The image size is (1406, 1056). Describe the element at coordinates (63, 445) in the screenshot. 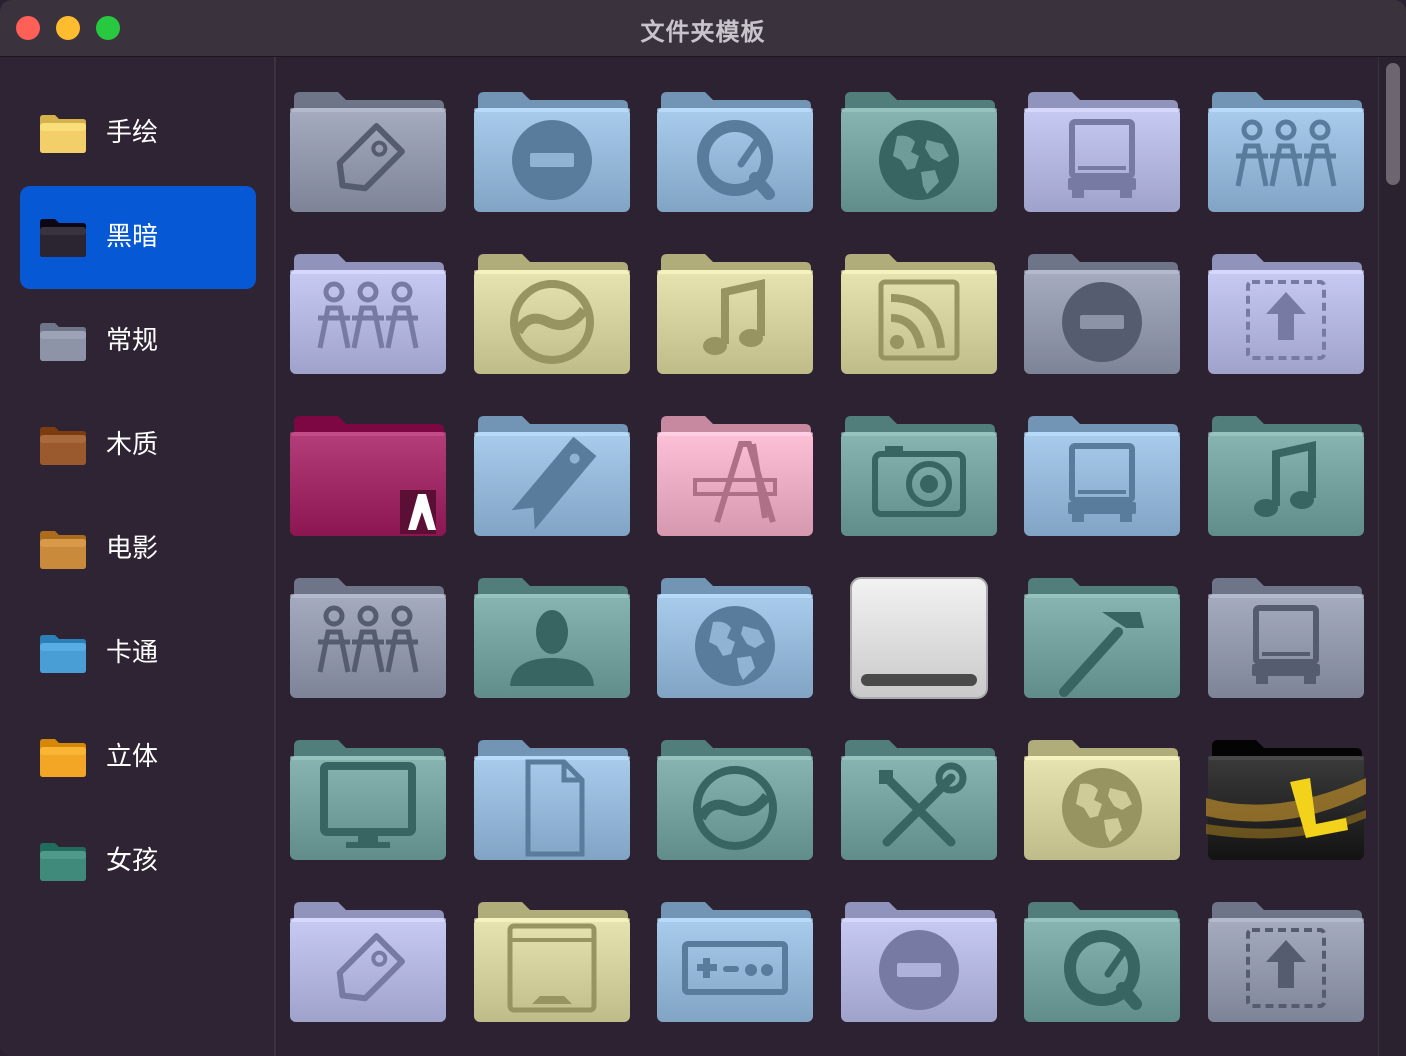

I see `wood-folder-icon` at that location.